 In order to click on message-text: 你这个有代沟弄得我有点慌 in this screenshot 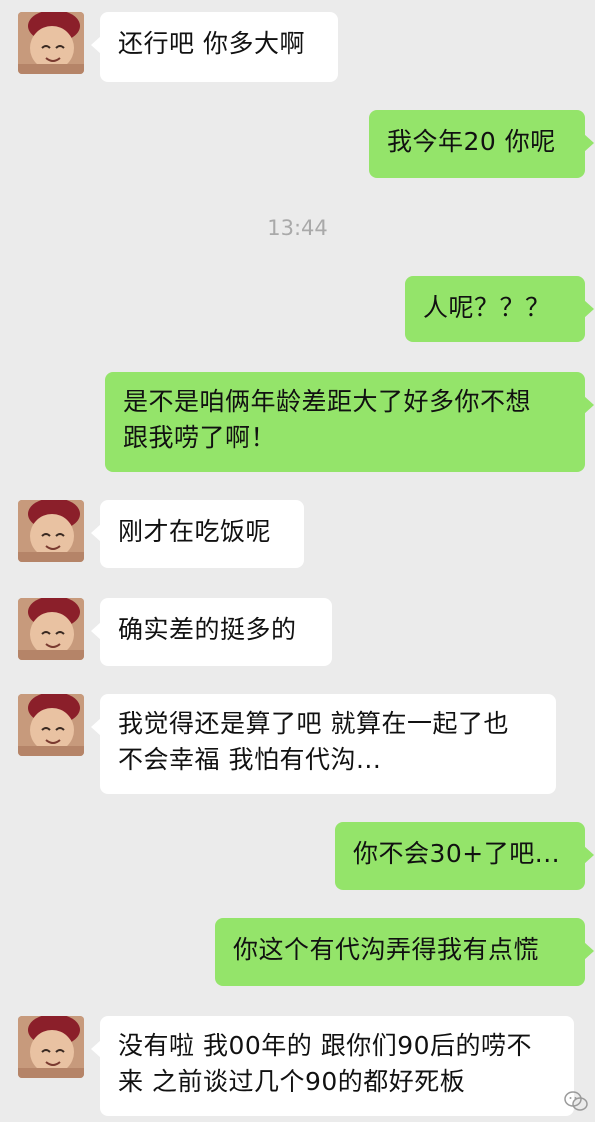, I will do `click(386, 949)`.